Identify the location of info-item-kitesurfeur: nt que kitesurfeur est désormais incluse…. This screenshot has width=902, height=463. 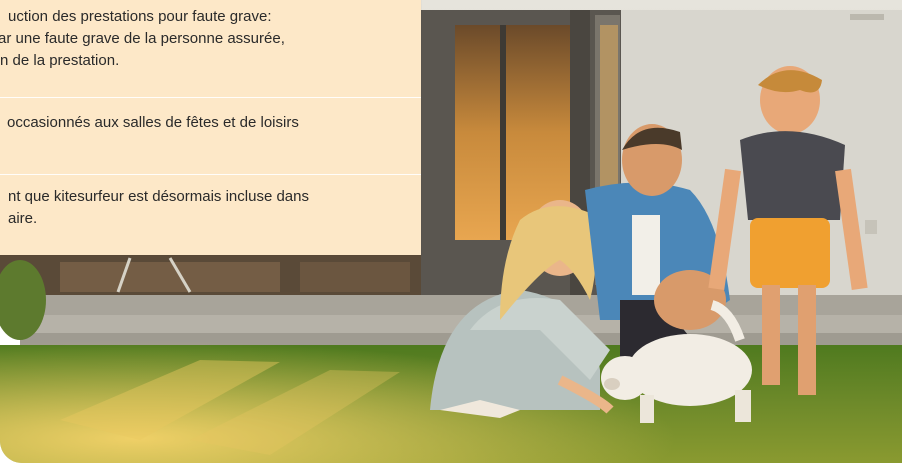
(210, 208).